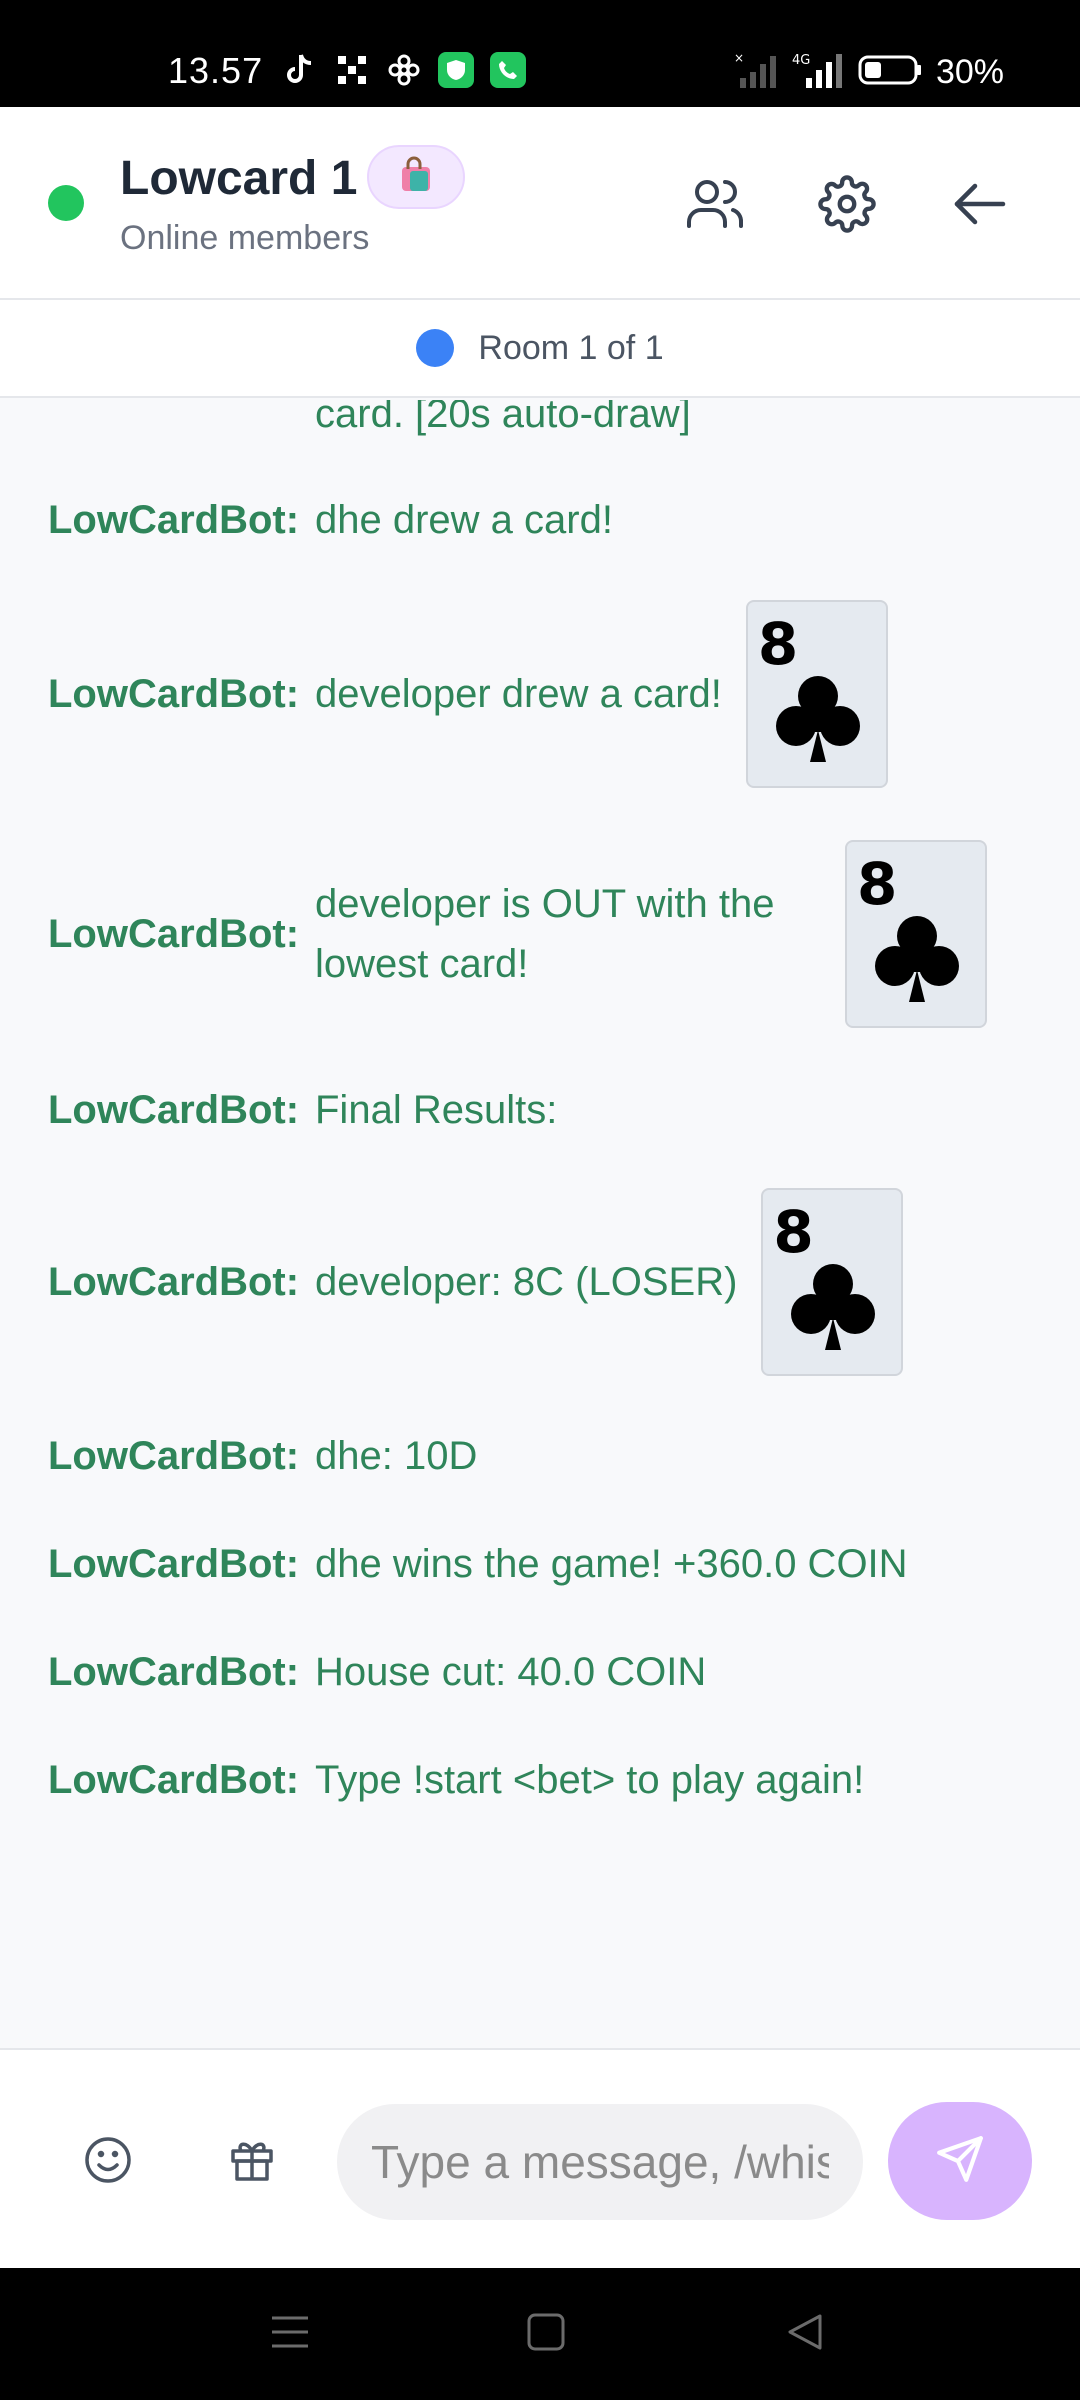  Describe the element at coordinates (540, 203) in the screenshot. I see `chat-header: Lowcard 1 Online members` at that location.